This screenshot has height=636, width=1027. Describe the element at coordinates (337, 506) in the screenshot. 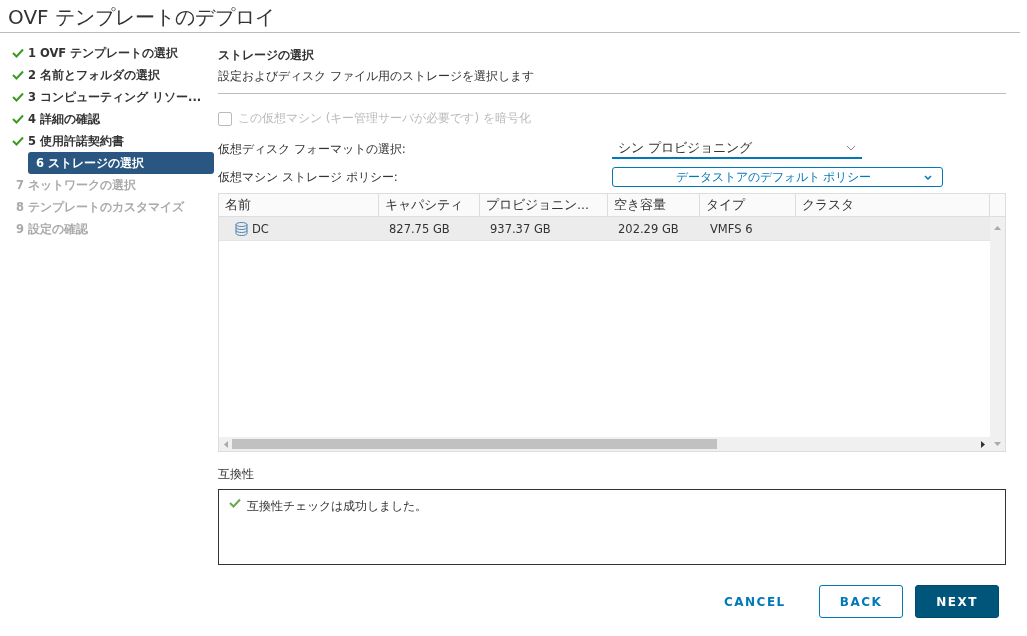

I see `success-message: 互換性チェックは成功しました。` at that location.